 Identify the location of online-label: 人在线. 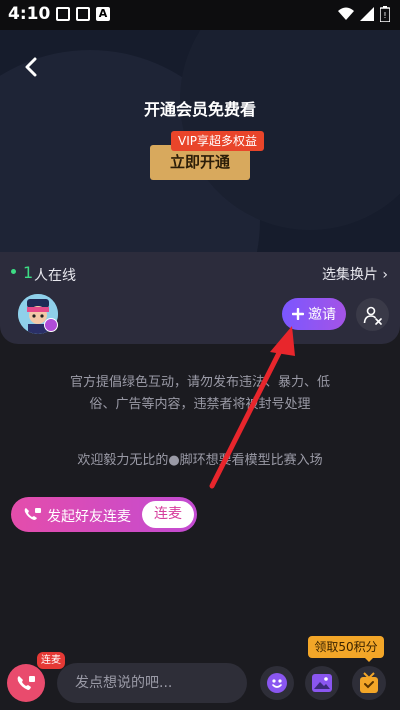
(55, 276).